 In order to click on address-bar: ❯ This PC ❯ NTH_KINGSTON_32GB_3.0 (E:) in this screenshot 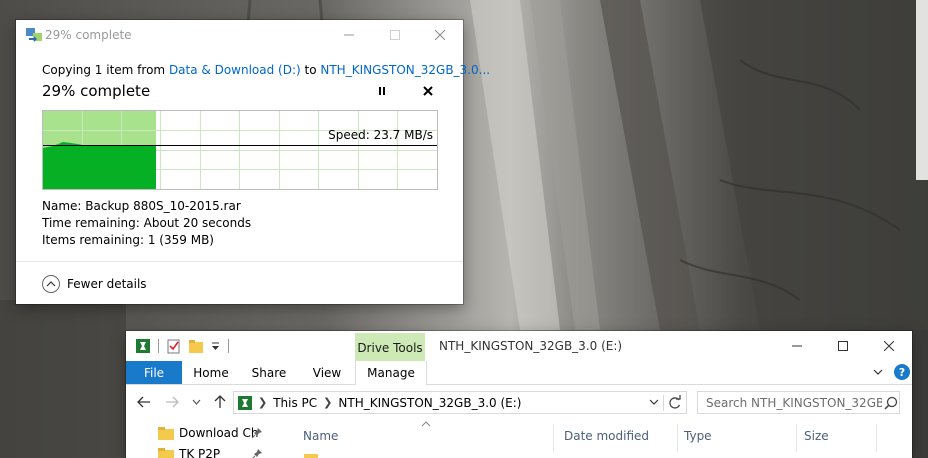, I will do `click(460, 402)`.